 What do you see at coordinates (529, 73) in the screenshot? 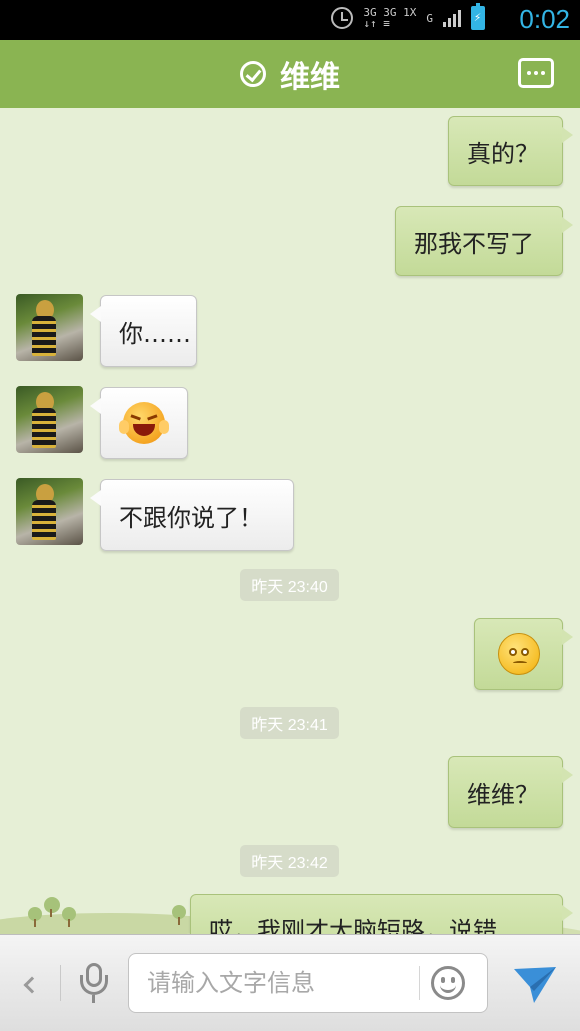
I see `more-dots-icon` at bounding box center [529, 73].